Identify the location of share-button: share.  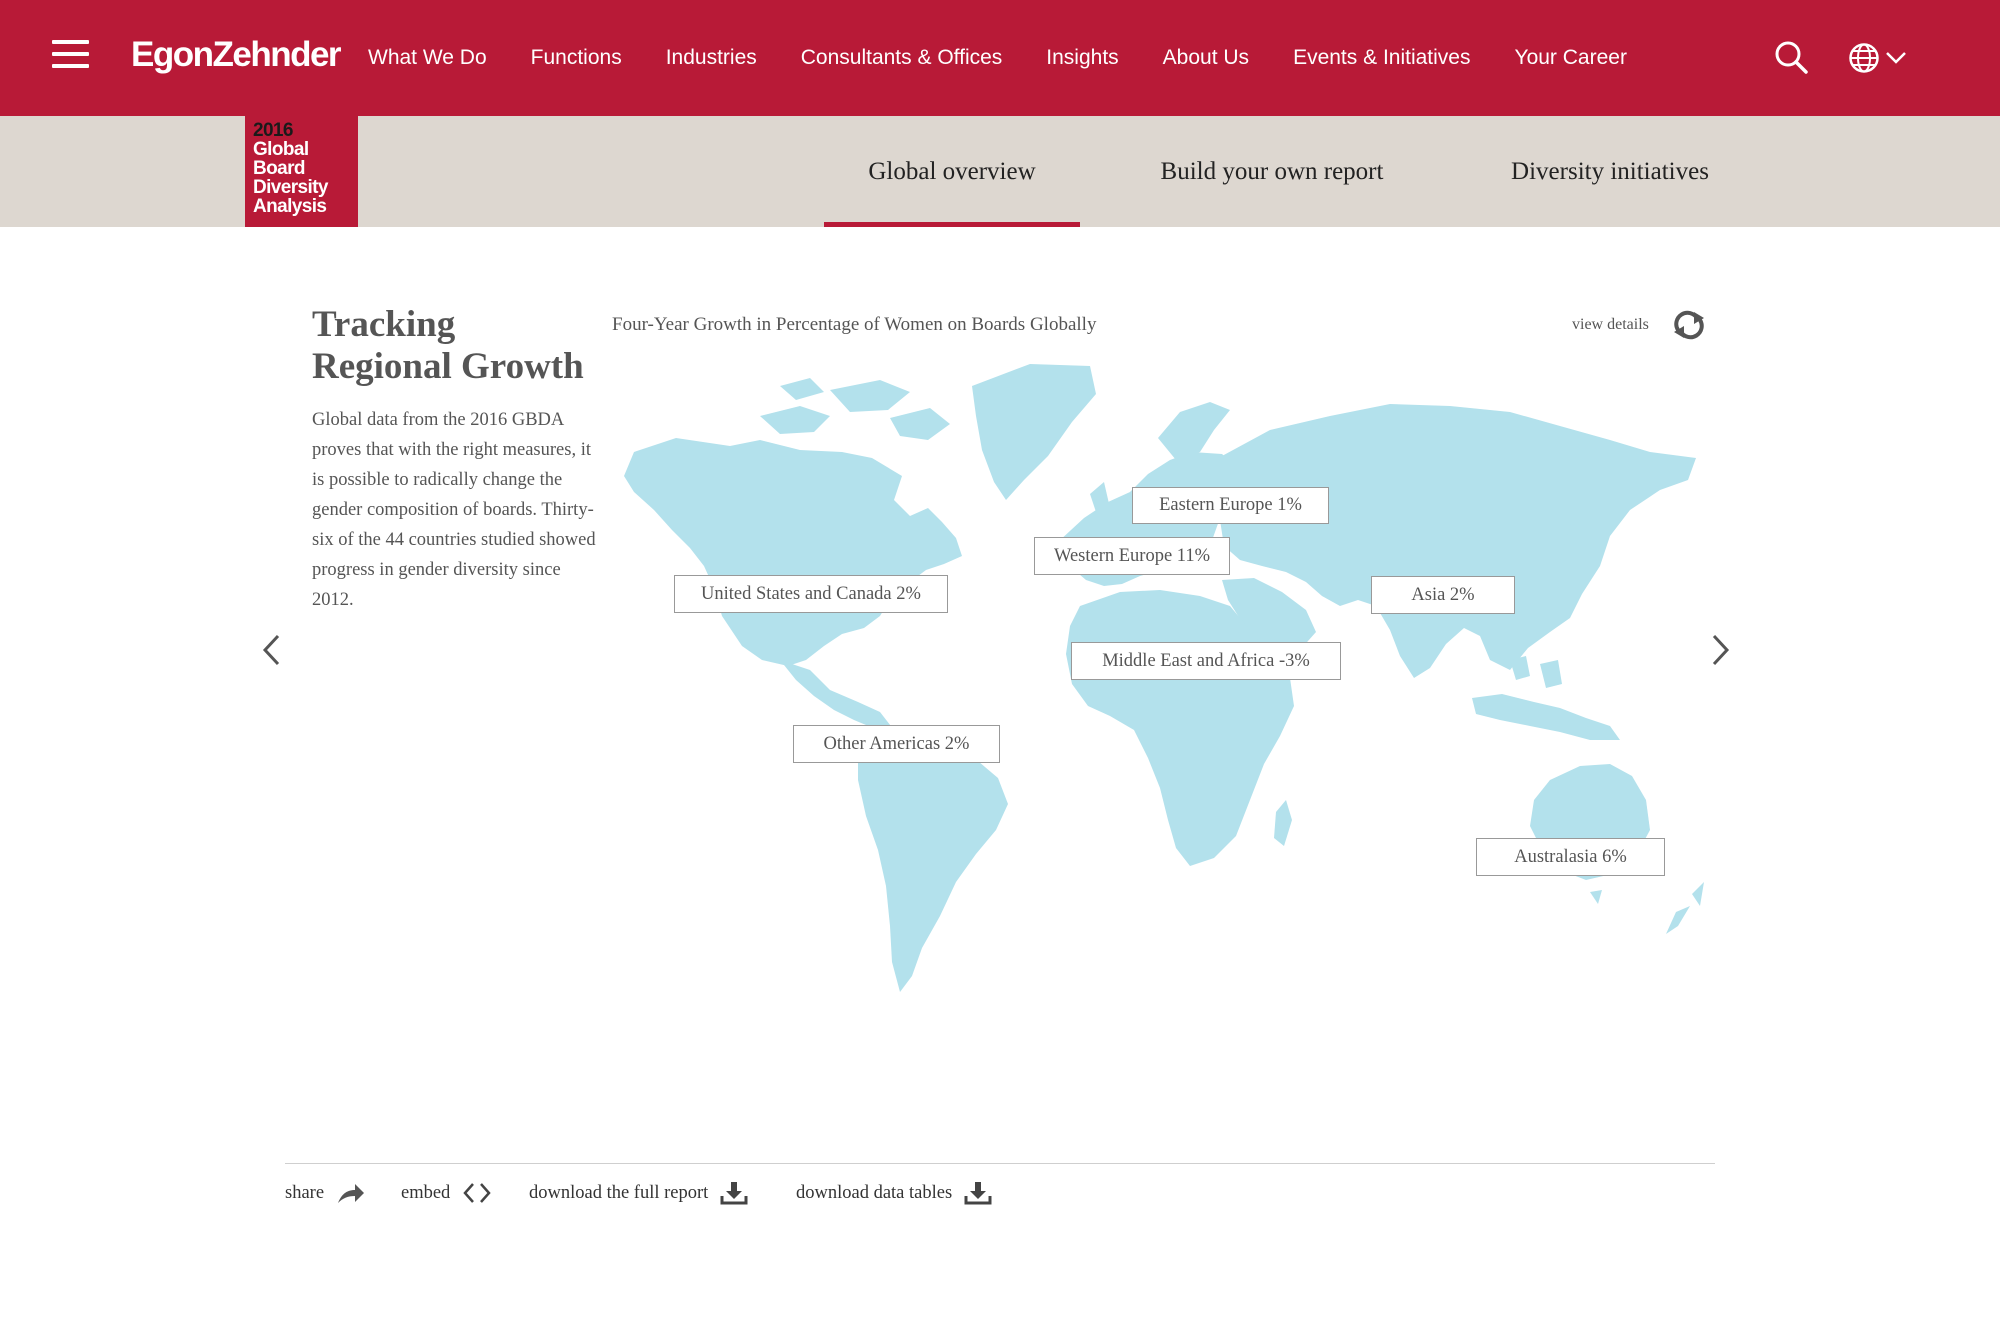
(325, 1193).